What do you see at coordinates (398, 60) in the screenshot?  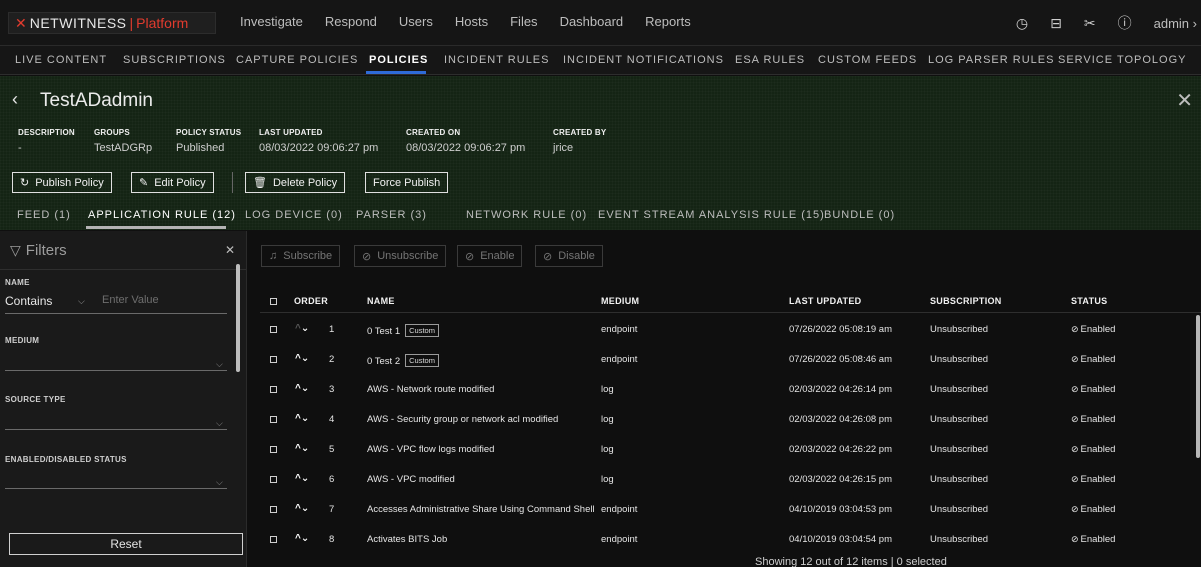 I see `tab-policies: POLICIES` at bounding box center [398, 60].